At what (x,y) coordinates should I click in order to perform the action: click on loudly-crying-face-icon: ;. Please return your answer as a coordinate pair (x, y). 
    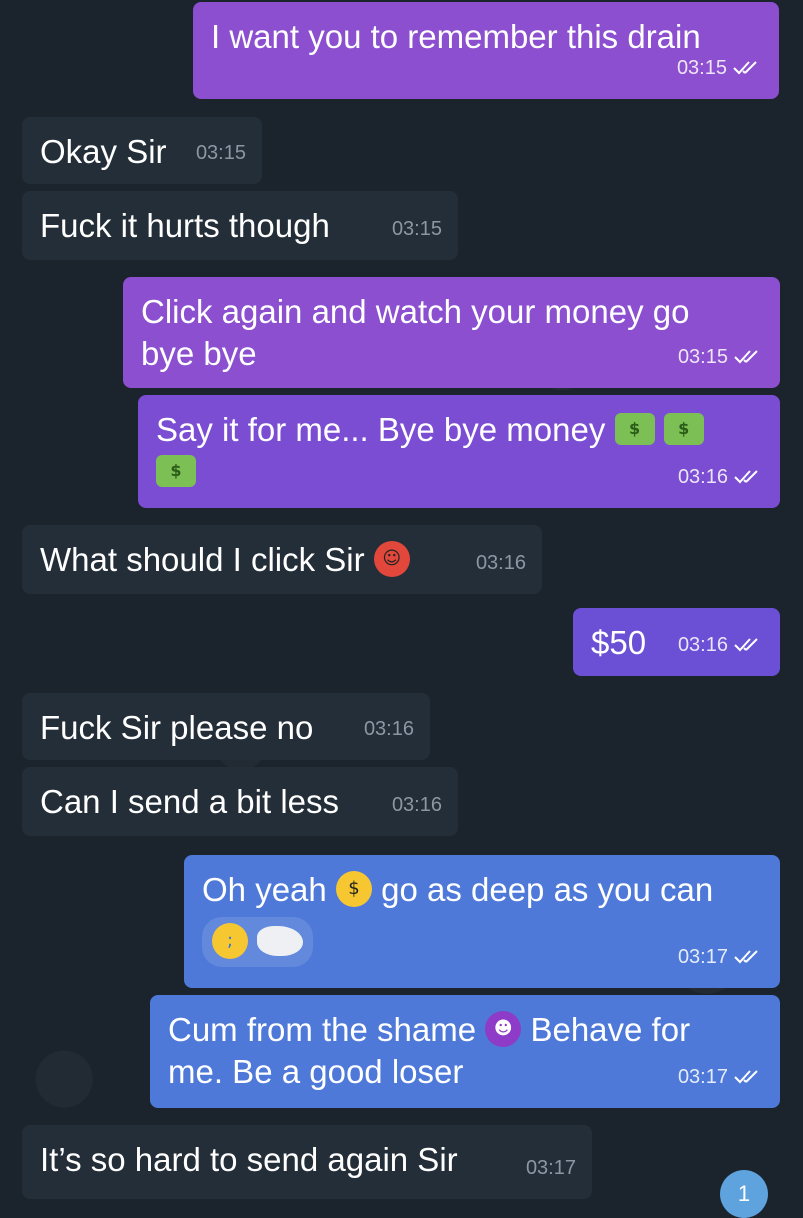
    Looking at the image, I should click on (230, 941).